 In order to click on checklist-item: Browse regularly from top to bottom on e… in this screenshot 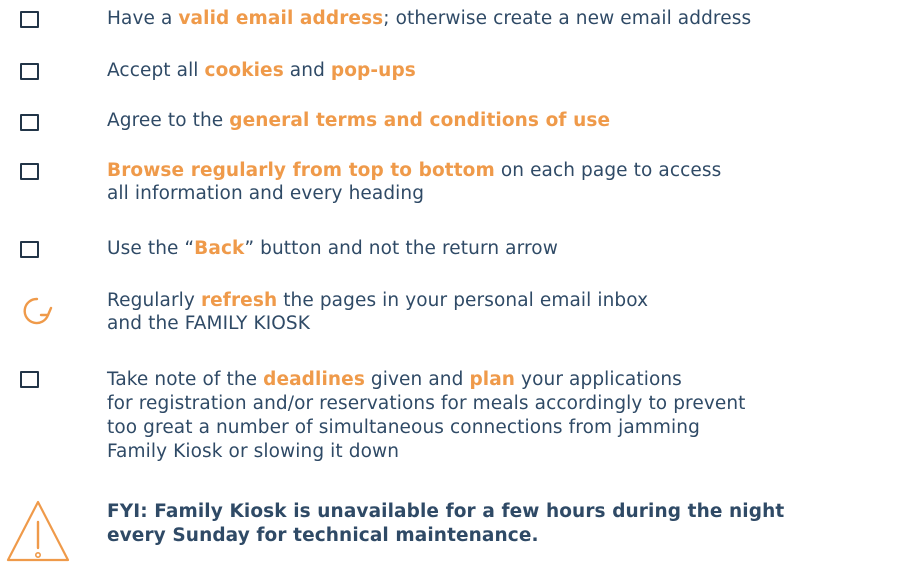, I will do `click(451, 183)`.